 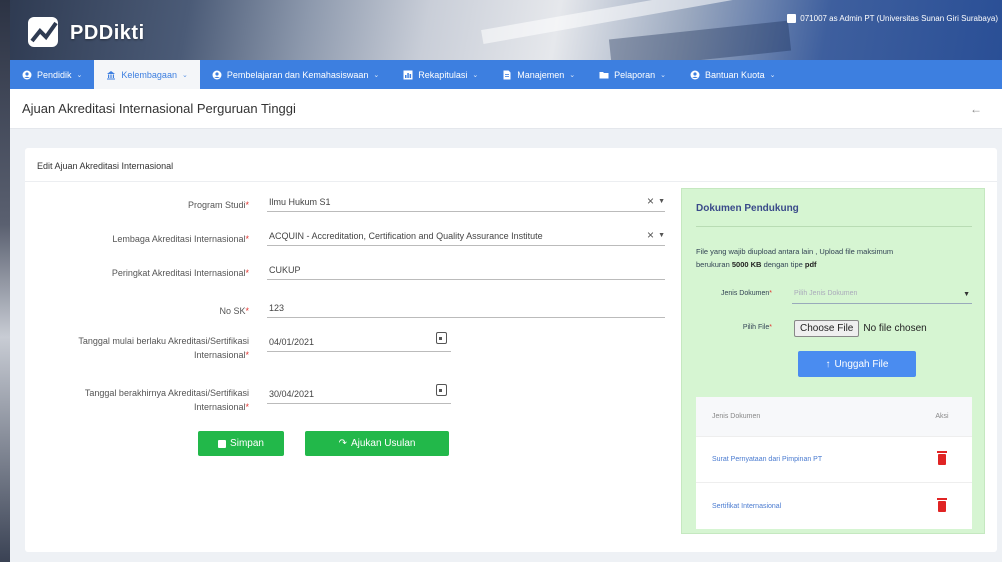 I want to click on nav-pendidik: Pendidik ⌄, so click(x=52, y=74).